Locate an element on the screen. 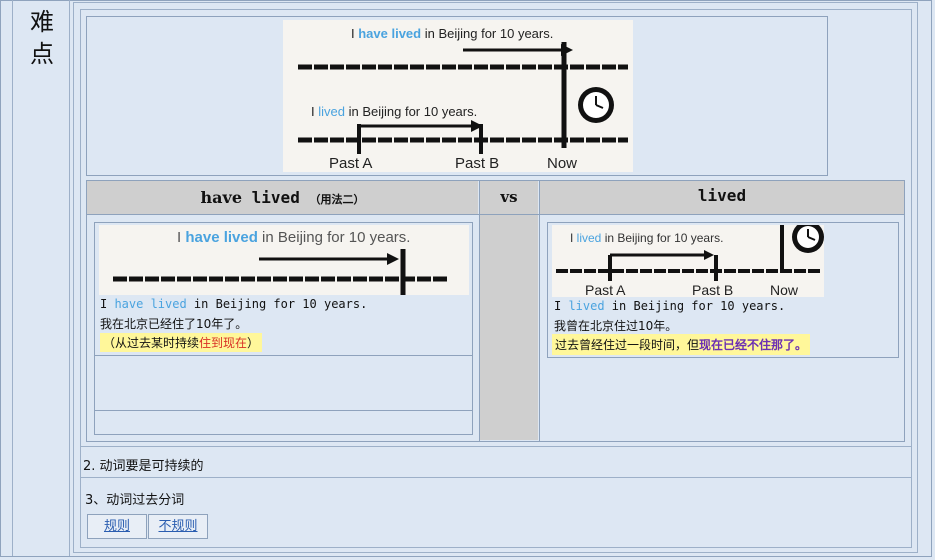 The image size is (935, 560). vs-column is located at coordinates (509, 327).